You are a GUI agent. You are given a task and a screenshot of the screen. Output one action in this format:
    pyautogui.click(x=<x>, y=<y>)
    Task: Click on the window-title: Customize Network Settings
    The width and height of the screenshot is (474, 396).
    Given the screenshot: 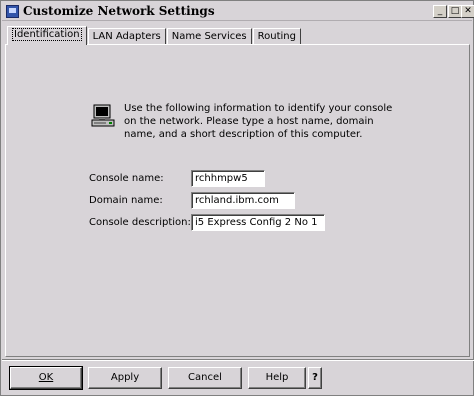 What is the action you would take?
    pyautogui.click(x=119, y=11)
    